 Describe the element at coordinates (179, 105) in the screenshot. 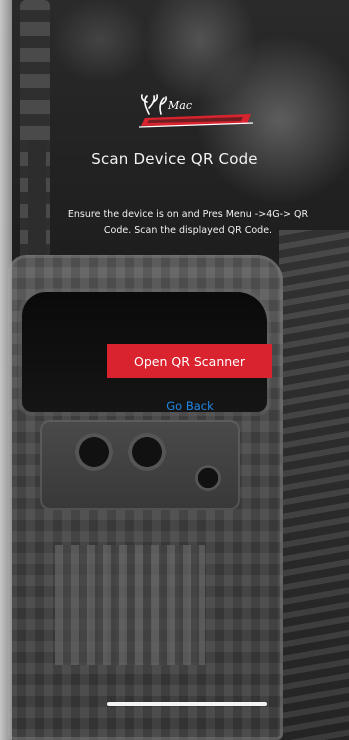

I see `svg-text: Mac` at that location.